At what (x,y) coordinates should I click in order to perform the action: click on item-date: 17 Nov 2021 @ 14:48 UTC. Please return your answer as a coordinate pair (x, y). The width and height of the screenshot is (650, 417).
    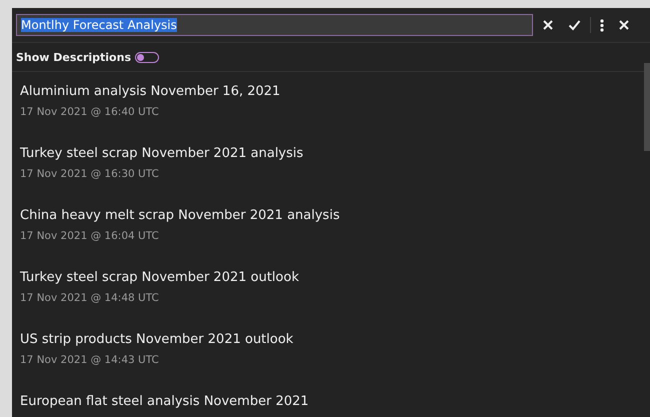
    Looking at the image, I should click on (89, 298).